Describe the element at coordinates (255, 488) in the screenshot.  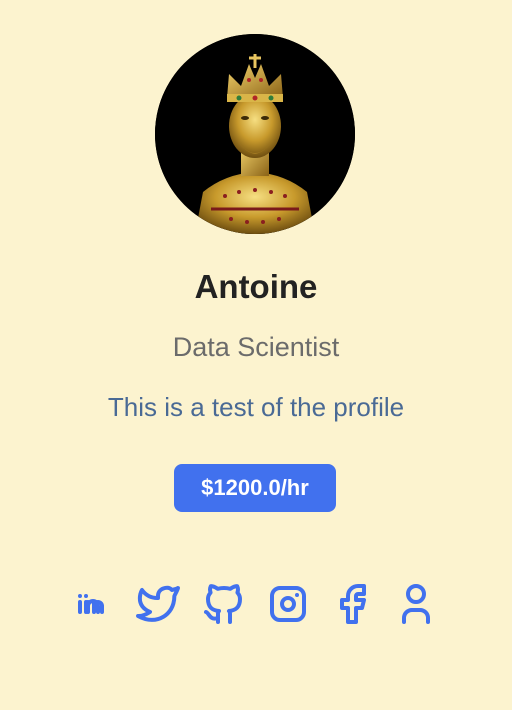
I see `hourly-rate-badge: $1200.0/hr` at that location.